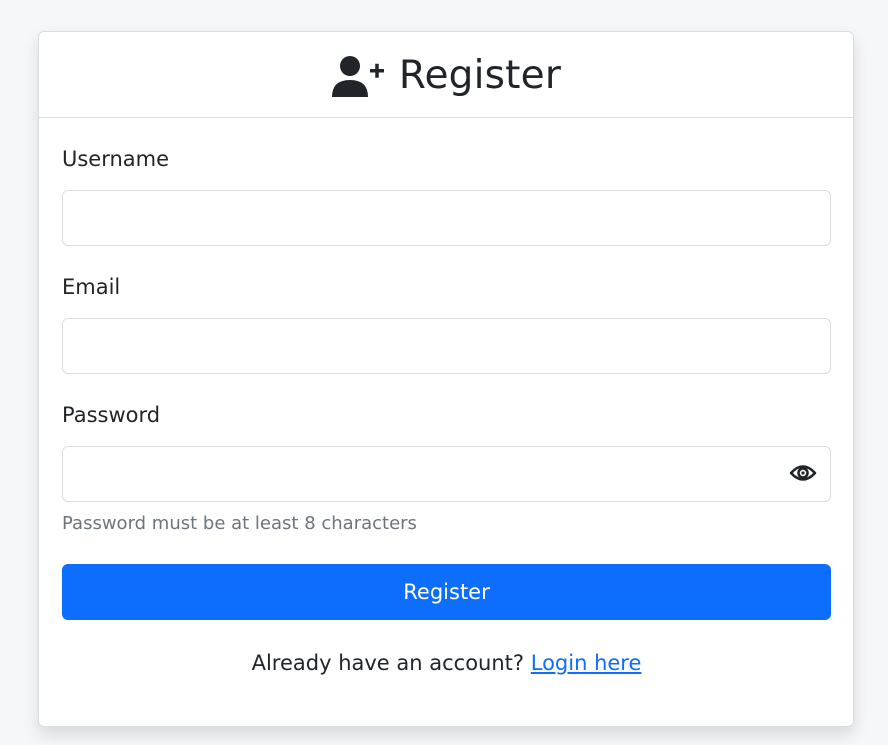 The image size is (888, 745). What do you see at coordinates (586, 663) in the screenshot?
I see `login-link: Login here` at bounding box center [586, 663].